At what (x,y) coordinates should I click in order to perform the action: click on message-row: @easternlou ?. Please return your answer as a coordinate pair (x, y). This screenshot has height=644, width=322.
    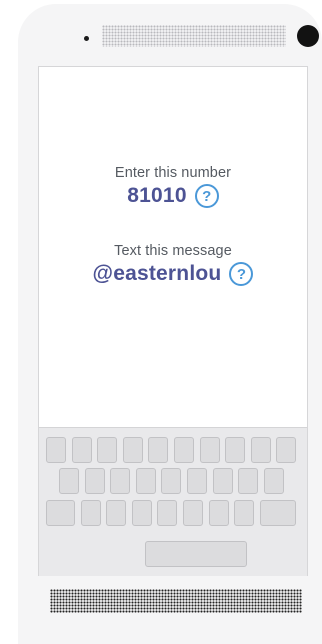
    Looking at the image, I should click on (173, 274).